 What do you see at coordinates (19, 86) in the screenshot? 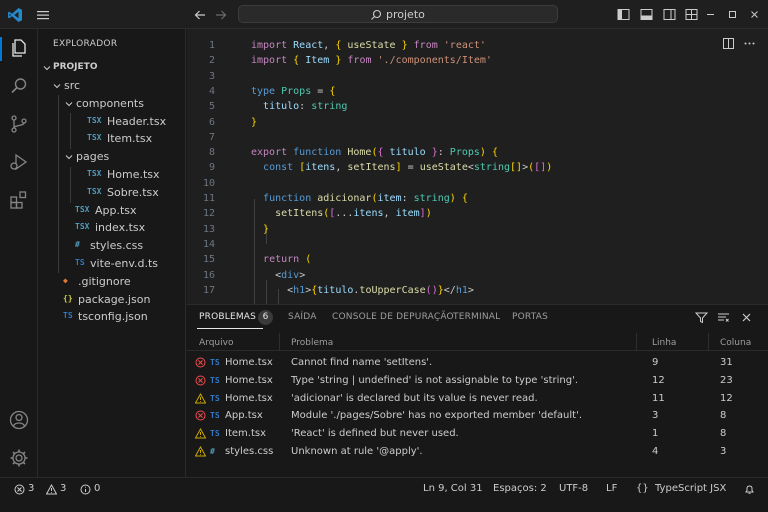
I see `search-view-icon` at bounding box center [19, 86].